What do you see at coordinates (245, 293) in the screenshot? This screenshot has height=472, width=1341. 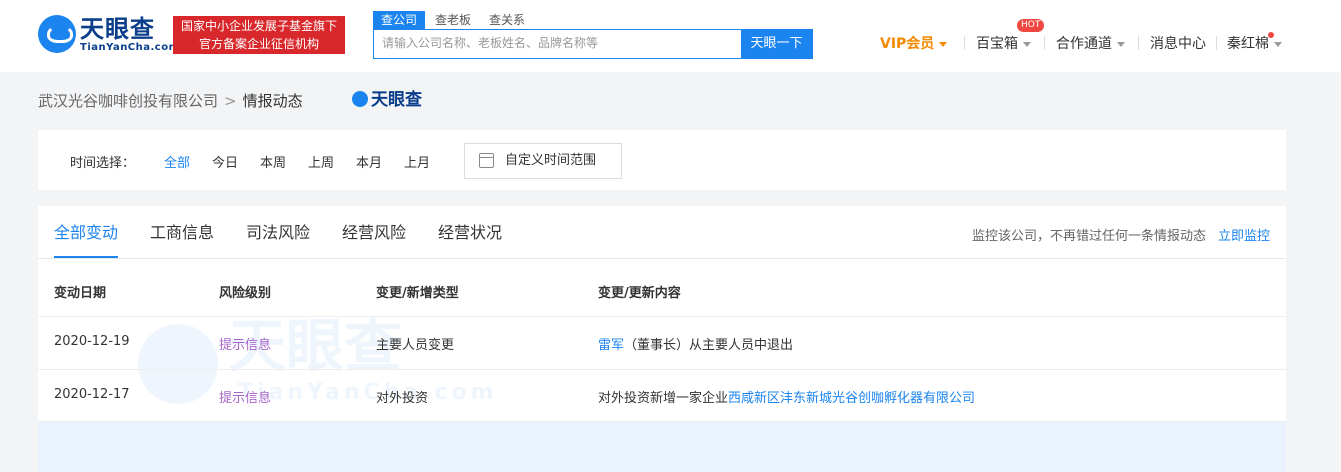 I see `column-header-risk: 风险级别` at bounding box center [245, 293].